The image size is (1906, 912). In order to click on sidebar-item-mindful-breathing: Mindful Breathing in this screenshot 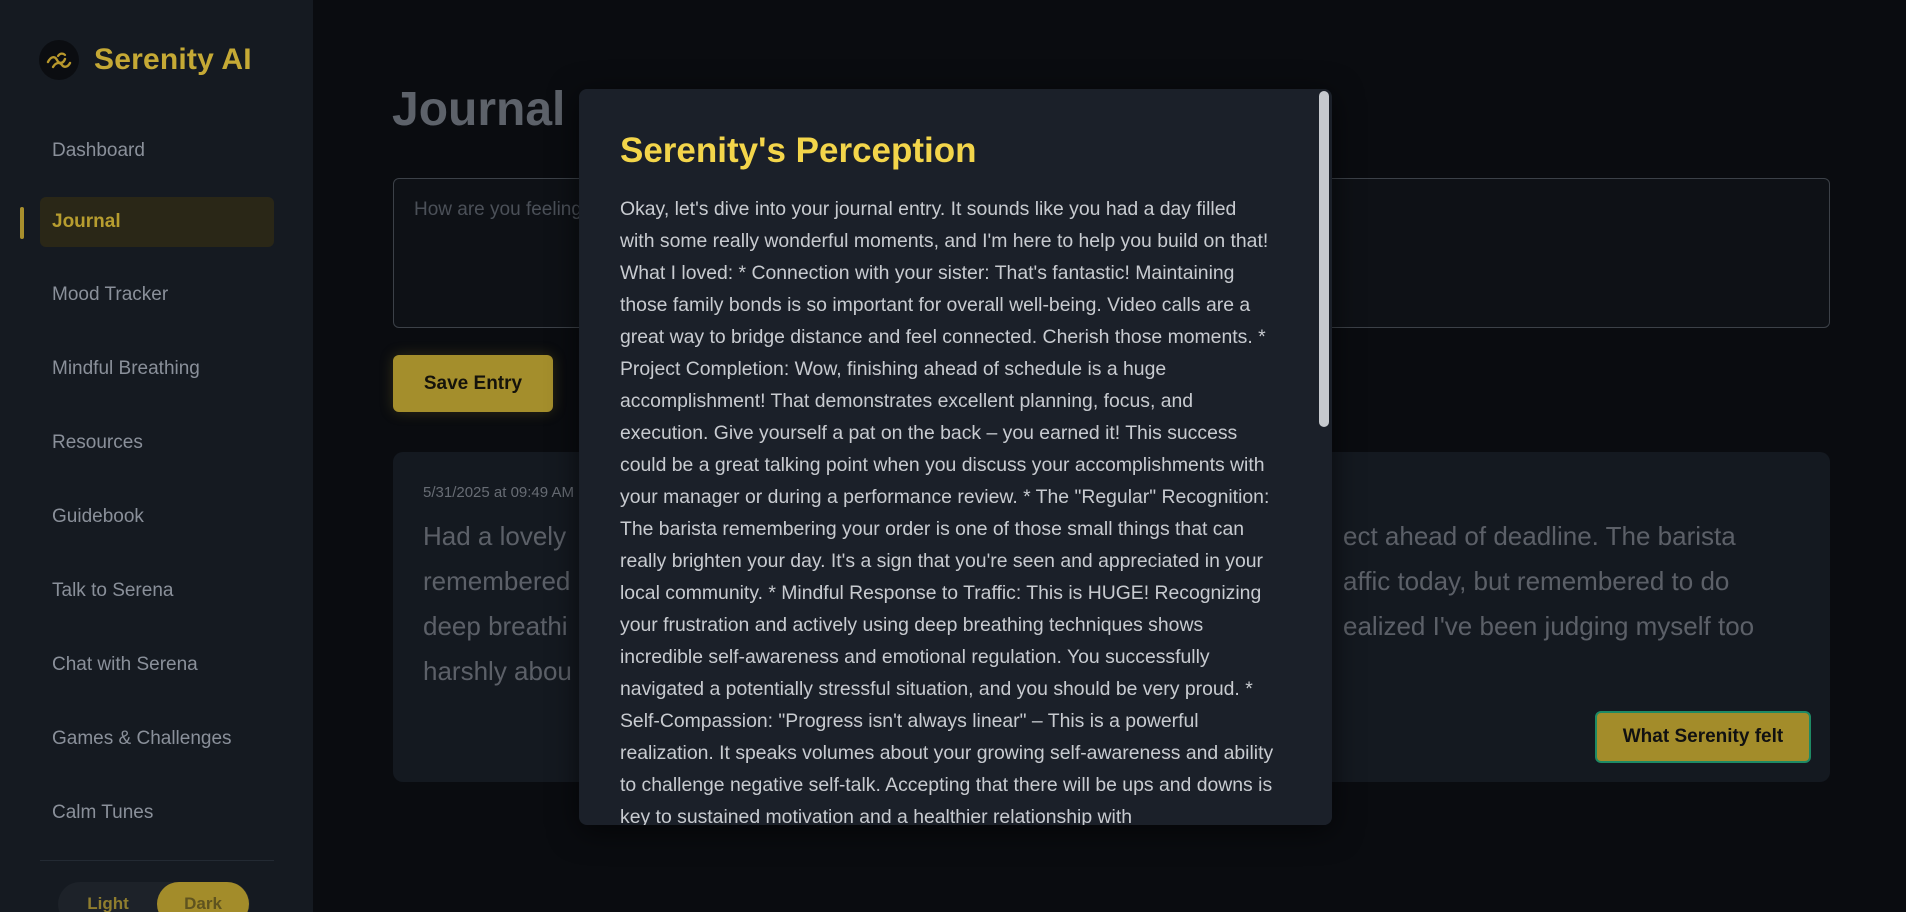, I will do `click(157, 369)`.